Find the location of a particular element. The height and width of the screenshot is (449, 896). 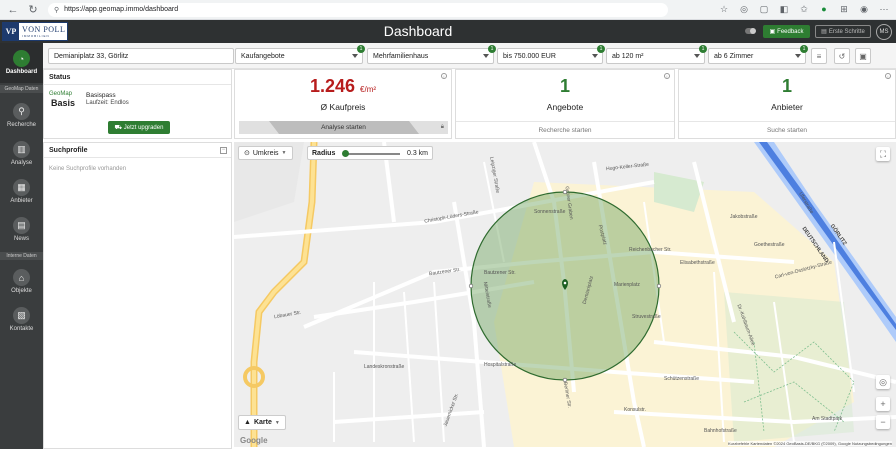

site-info-icon: ⚲ is located at coordinates (56, 10).